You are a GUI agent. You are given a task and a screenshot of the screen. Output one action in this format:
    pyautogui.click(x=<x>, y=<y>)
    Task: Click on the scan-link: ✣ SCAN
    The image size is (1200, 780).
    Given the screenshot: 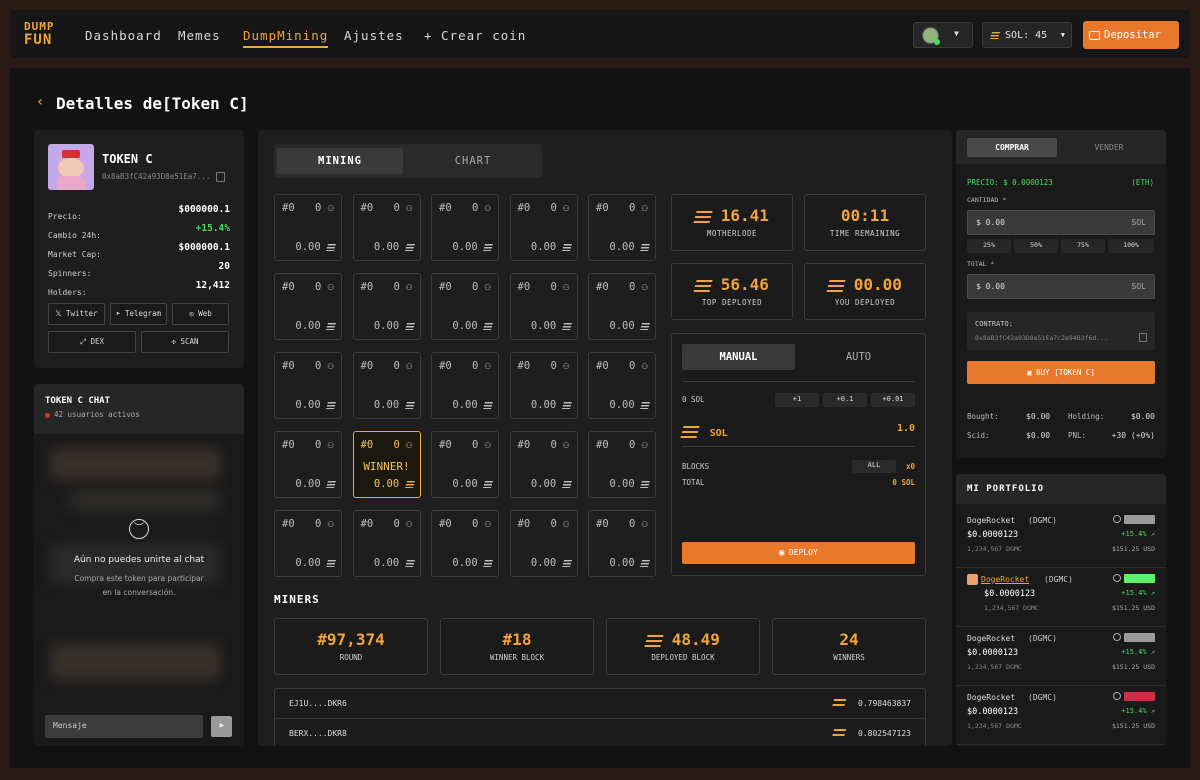 What is the action you would take?
    pyautogui.click(x=185, y=342)
    